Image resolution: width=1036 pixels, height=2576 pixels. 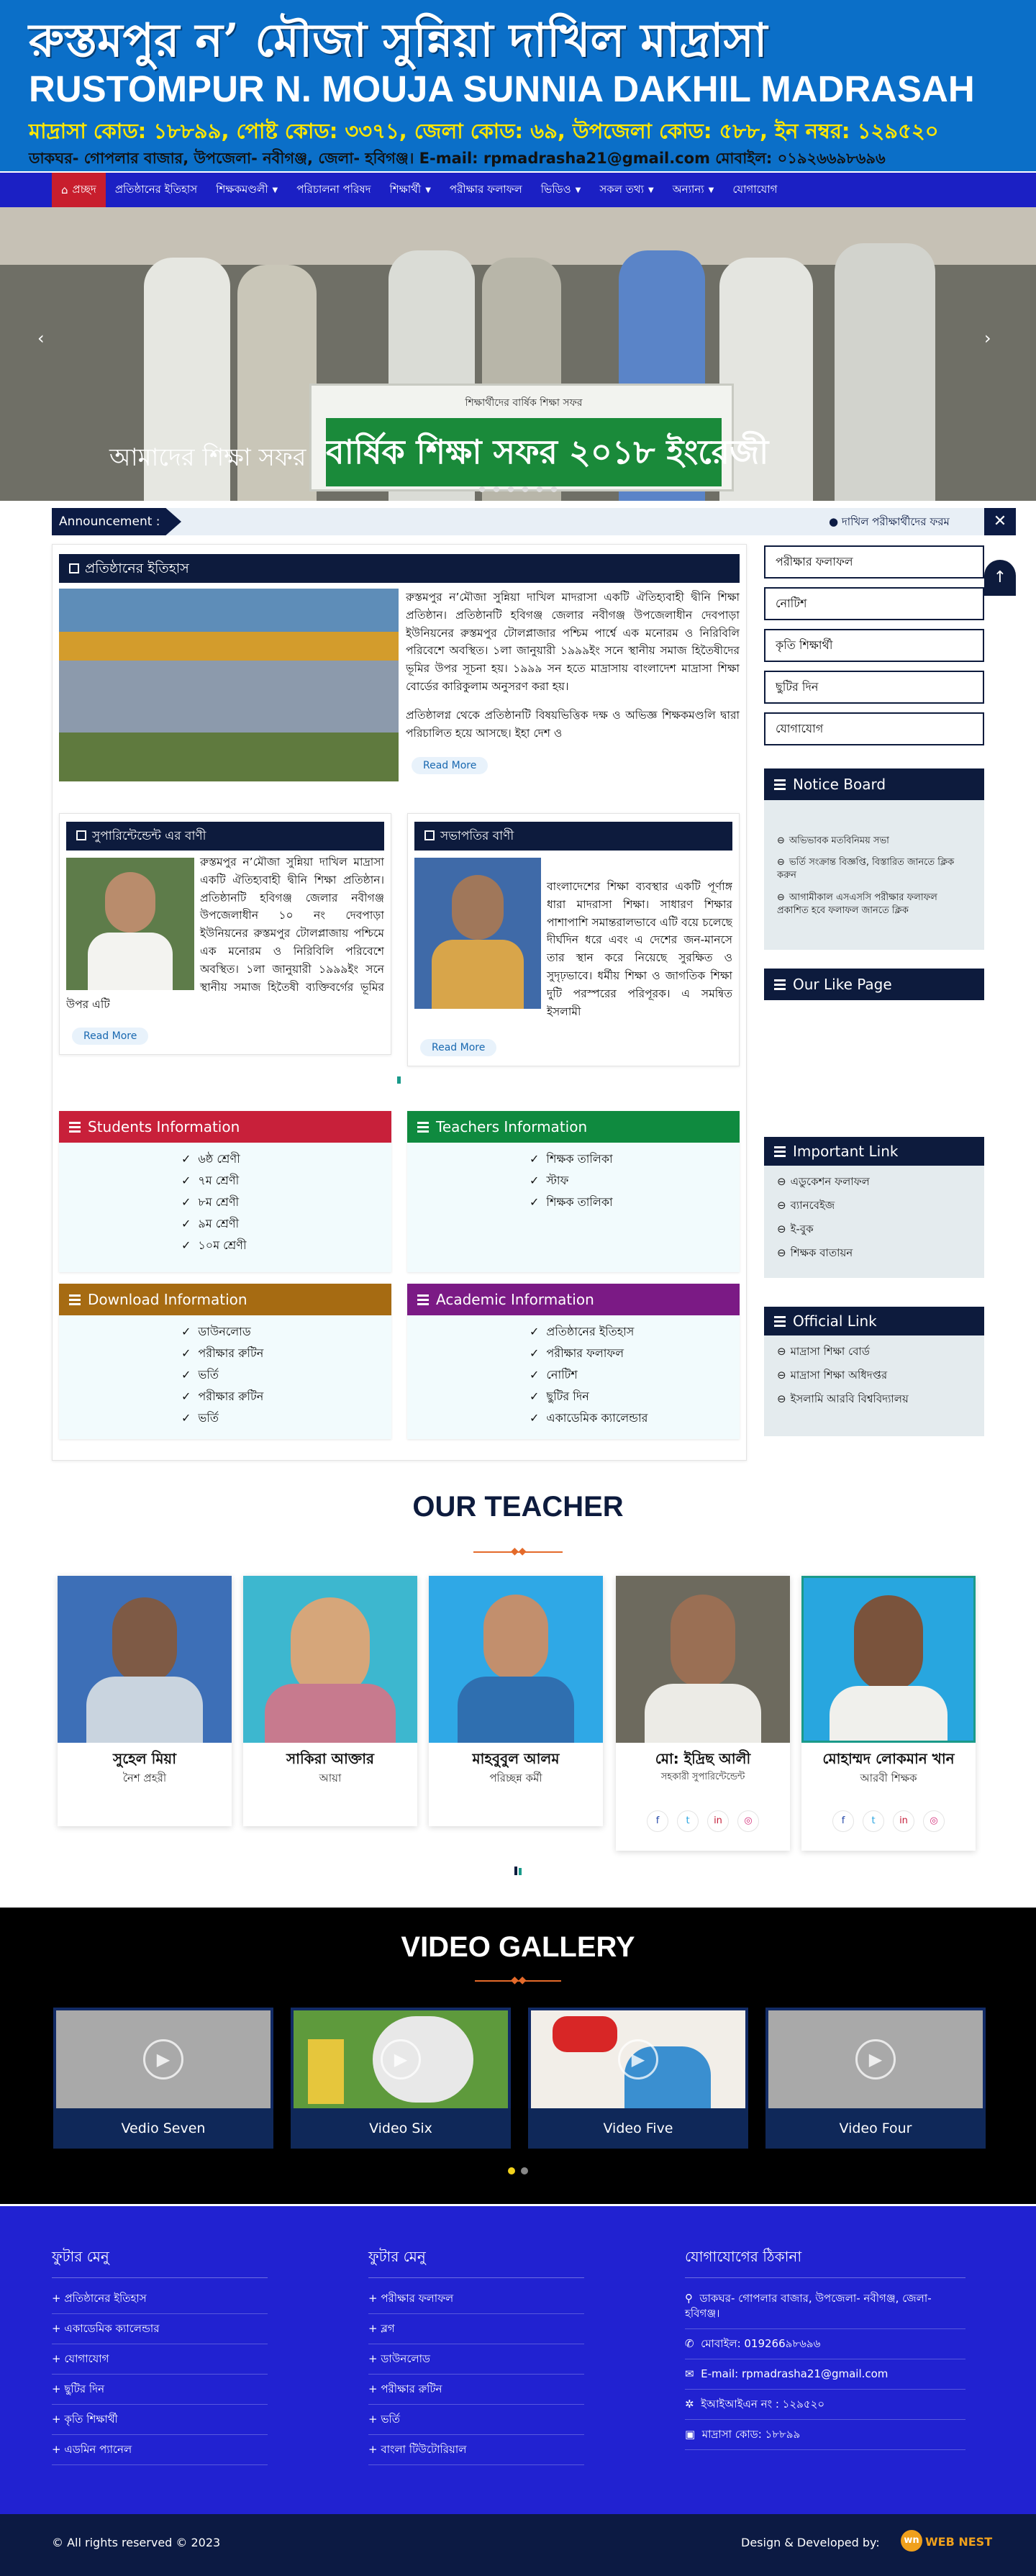 What do you see at coordinates (117, 521) in the screenshot?
I see `announcement-label: Announcement :` at bounding box center [117, 521].